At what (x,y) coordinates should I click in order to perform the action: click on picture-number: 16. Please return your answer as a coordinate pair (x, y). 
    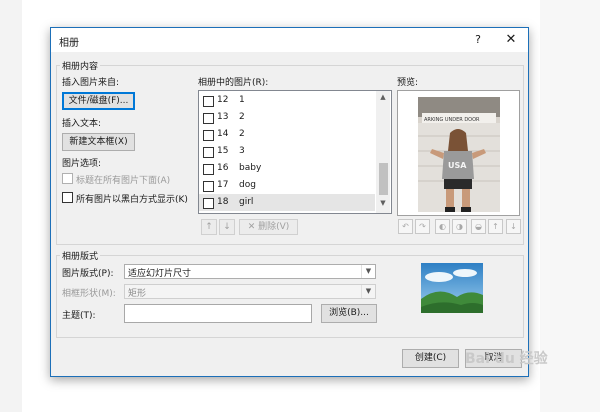
    Looking at the image, I should click on (223, 168).